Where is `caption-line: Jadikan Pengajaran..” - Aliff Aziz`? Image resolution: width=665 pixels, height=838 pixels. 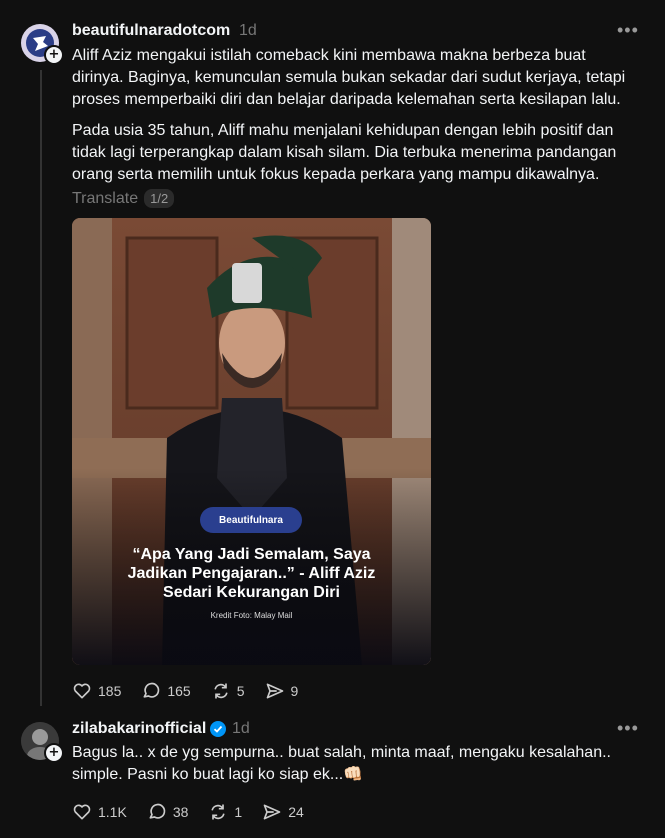 caption-line: Jadikan Pengajaran..” - Aliff Aziz is located at coordinates (251, 573).